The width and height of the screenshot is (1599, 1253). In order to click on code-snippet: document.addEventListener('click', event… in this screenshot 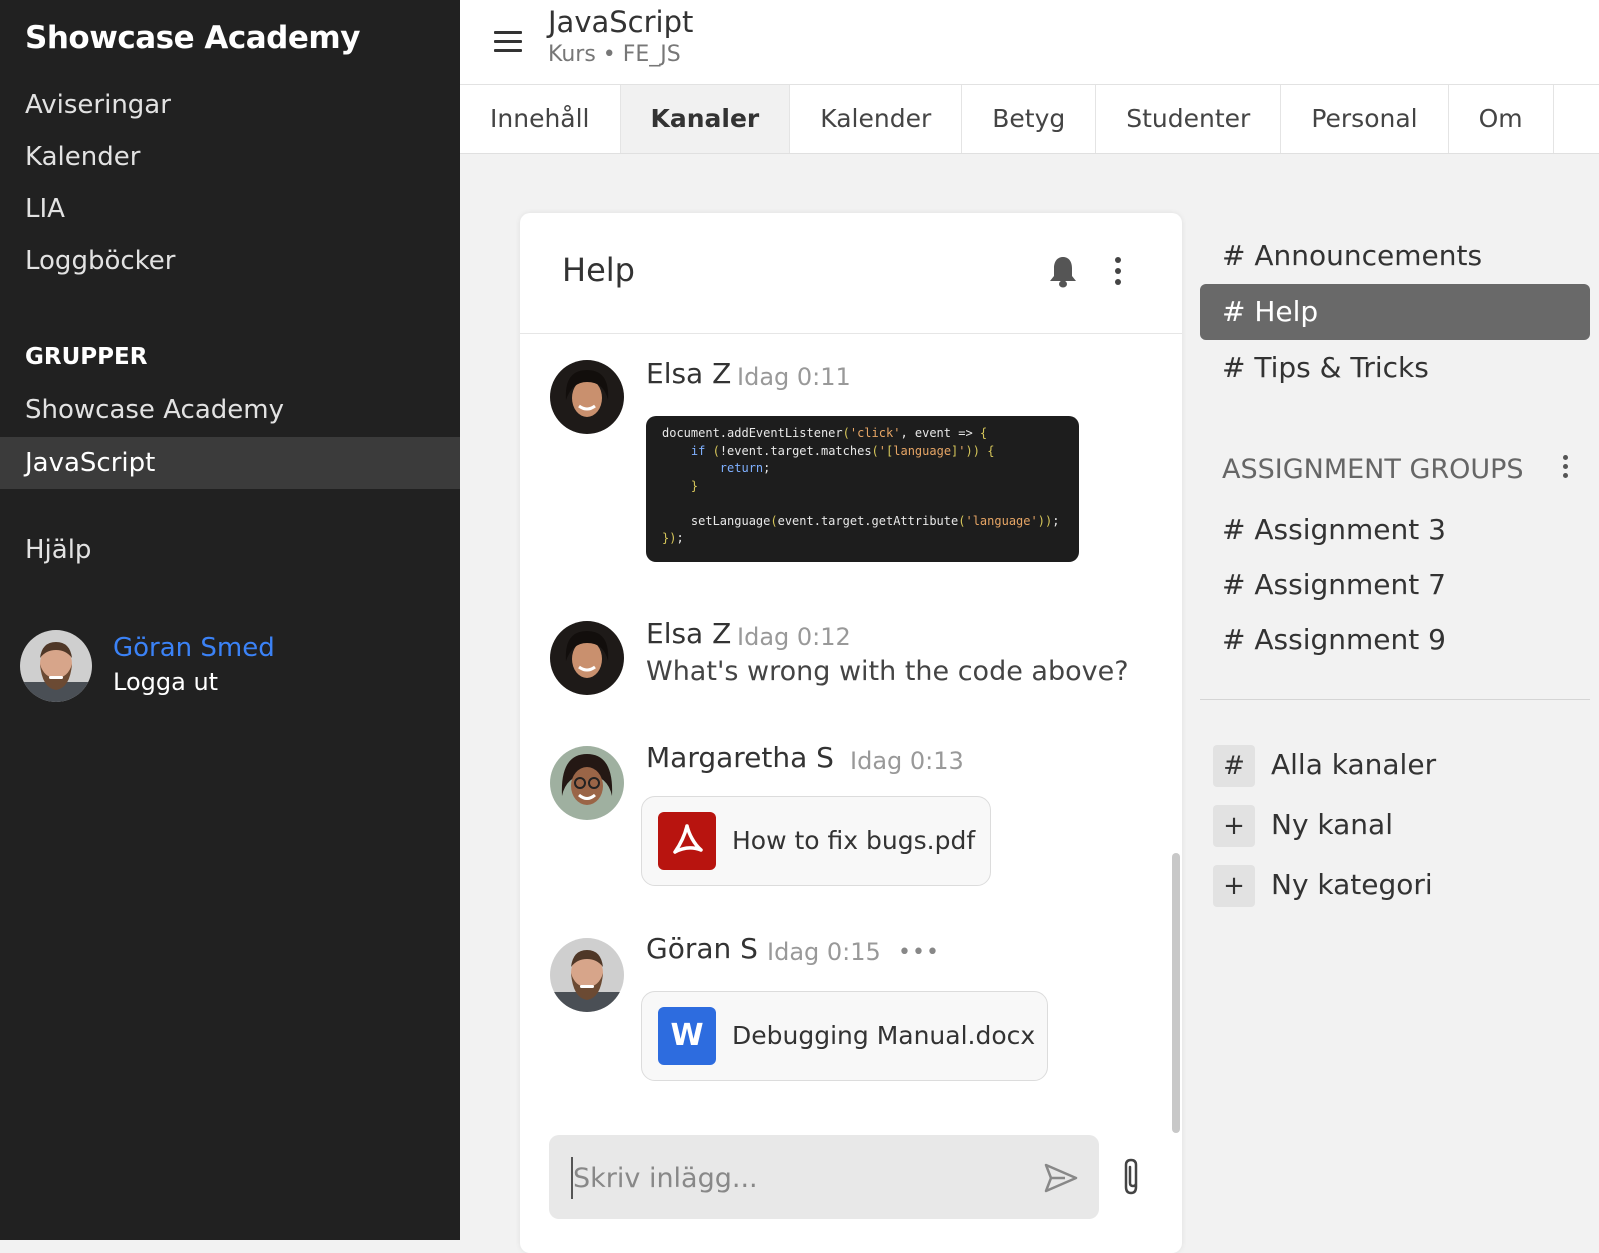, I will do `click(862, 489)`.